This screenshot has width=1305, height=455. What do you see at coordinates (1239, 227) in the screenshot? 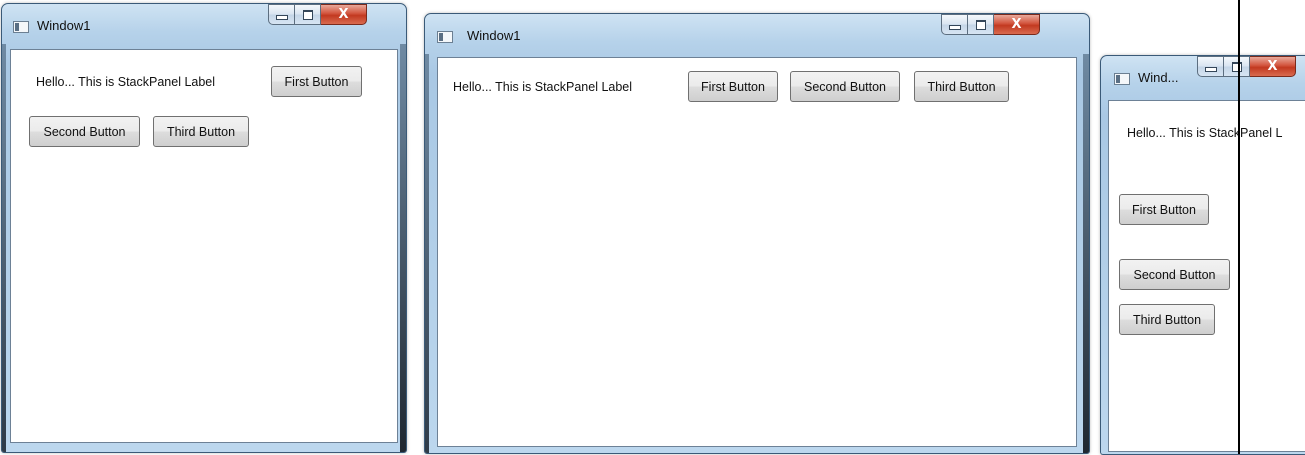
I see `divider-line` at bounding box center [1239, 227].